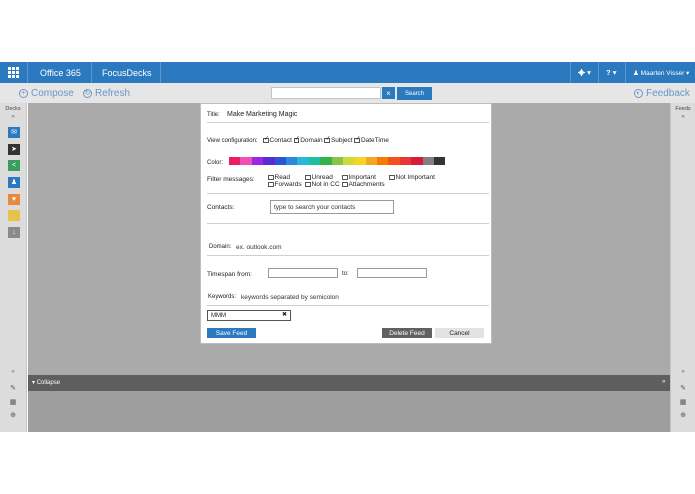  What do you see at coordinates (231, 333) in the screenshot?
I see `save-feed-button: Save Feed` at bounding box center [231, 333].